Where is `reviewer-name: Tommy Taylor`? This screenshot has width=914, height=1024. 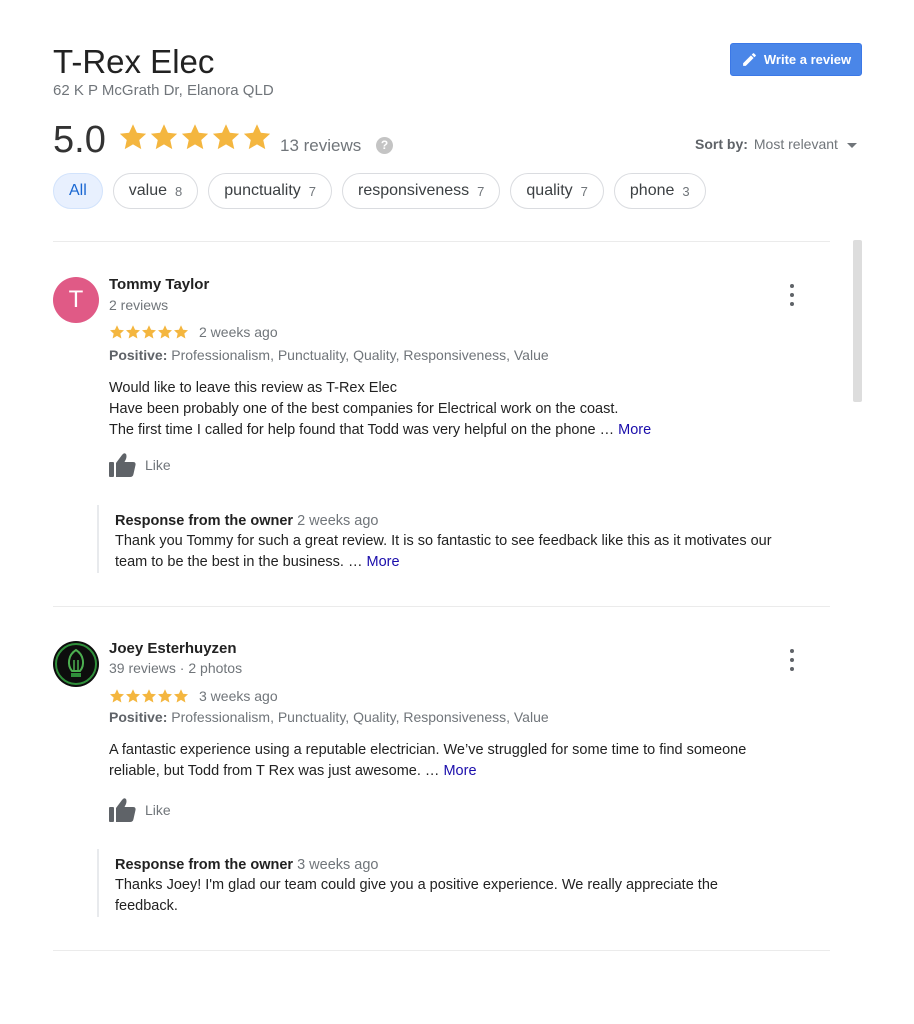
reviewer-name: Tommy Taylor is located at coordinates (159, 284).